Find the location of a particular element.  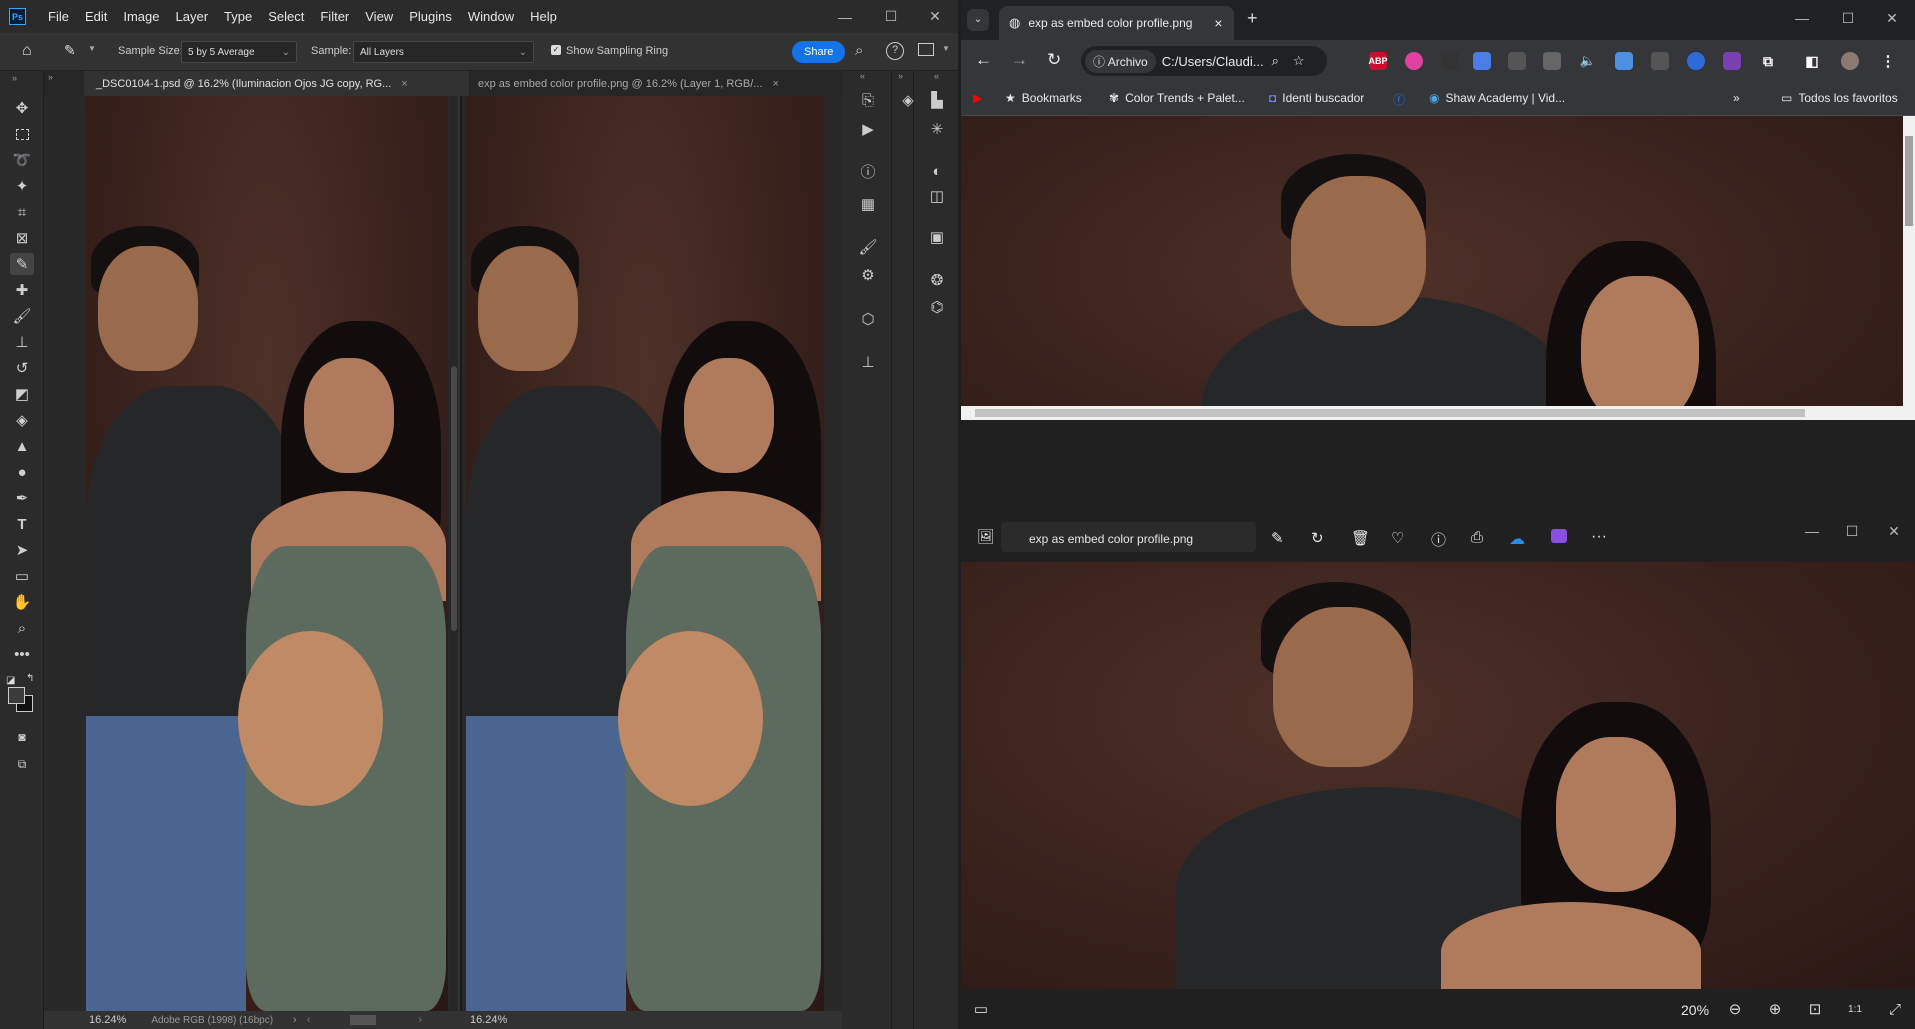

menu-image: Image is located at coordinates (141, 16).